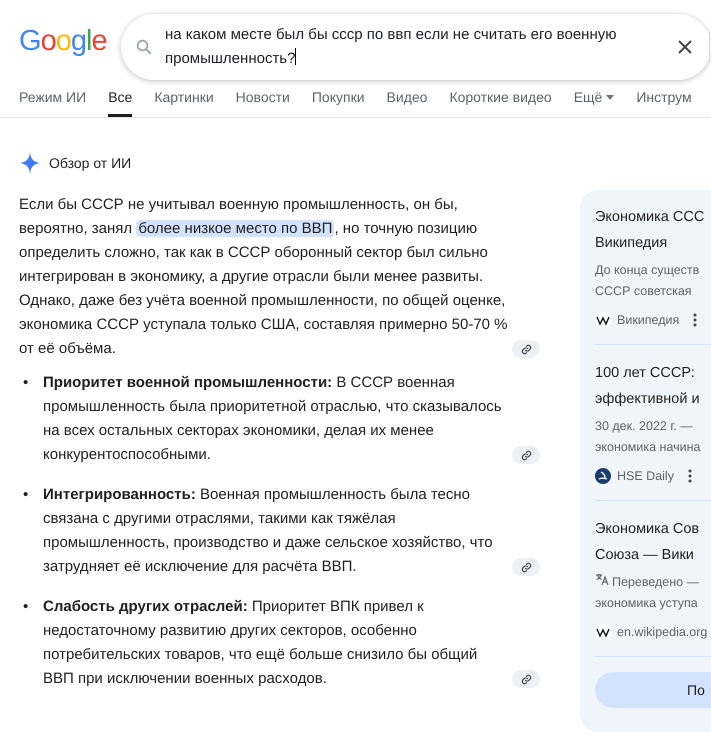 Image resolution: width=711 pixels, height=745 pixels. I want to click on tab: Покупки, so click(338, 99).